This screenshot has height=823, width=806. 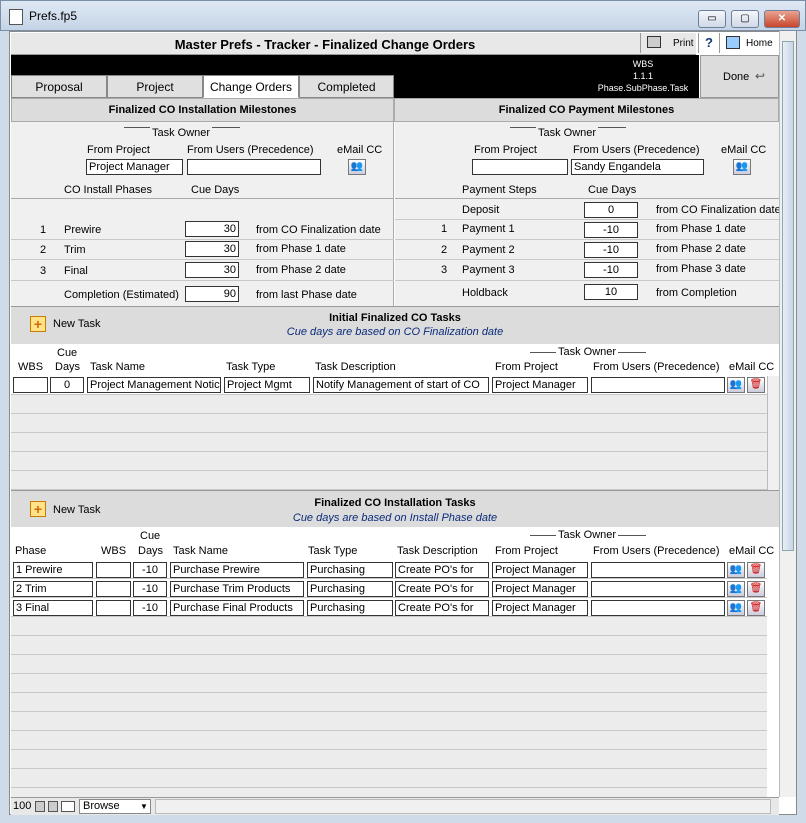 I want to click on install-phase-name: Trim, so click(x=75, y=250).